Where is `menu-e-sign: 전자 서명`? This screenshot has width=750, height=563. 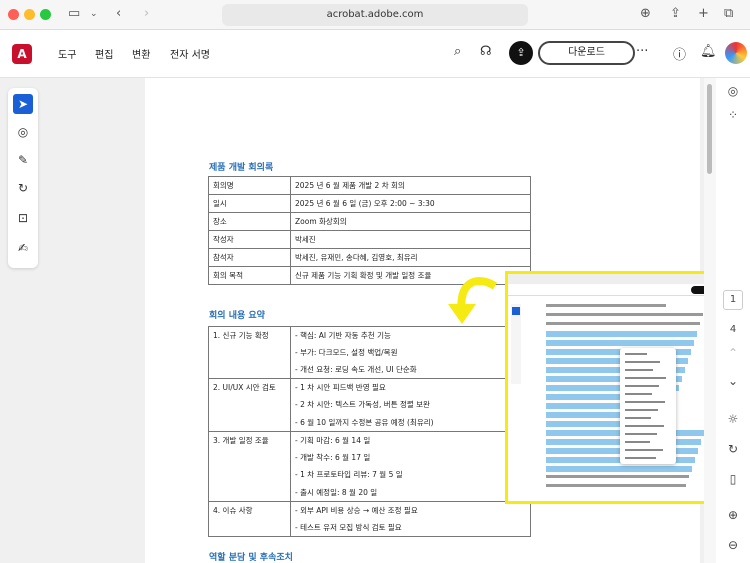
menu-e-sign: 전자 서명 is located at coordinates (190, 53).